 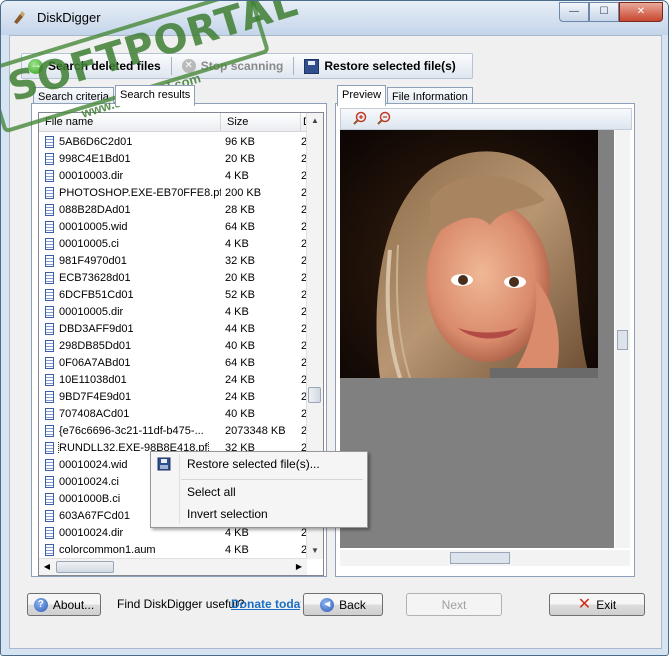 What do you see at coordinates (384, 118) in the screenshot?
I see `zoom-out-icon` at bounding box center [384, 118].